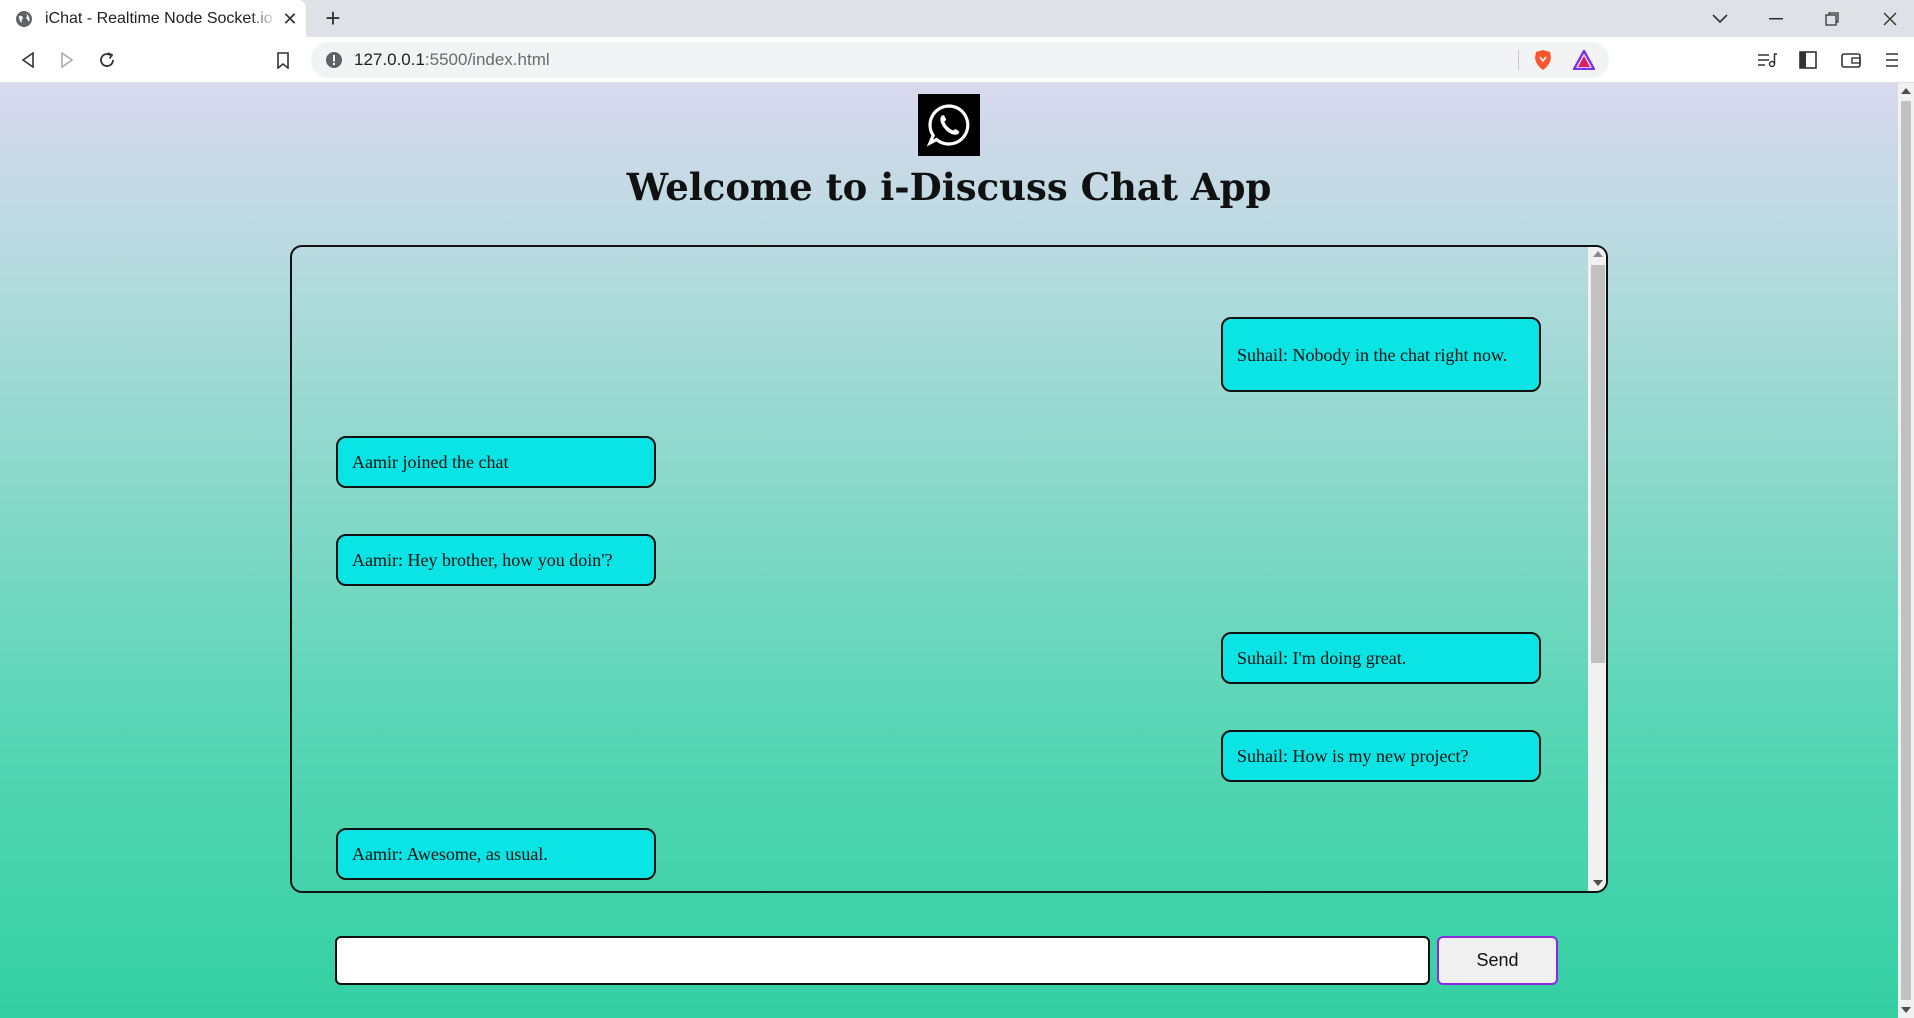  What do you see at coordinates (333, 19) in the screenshot?
I see `new-tab-icon: +` at bounding box center [333, 19].